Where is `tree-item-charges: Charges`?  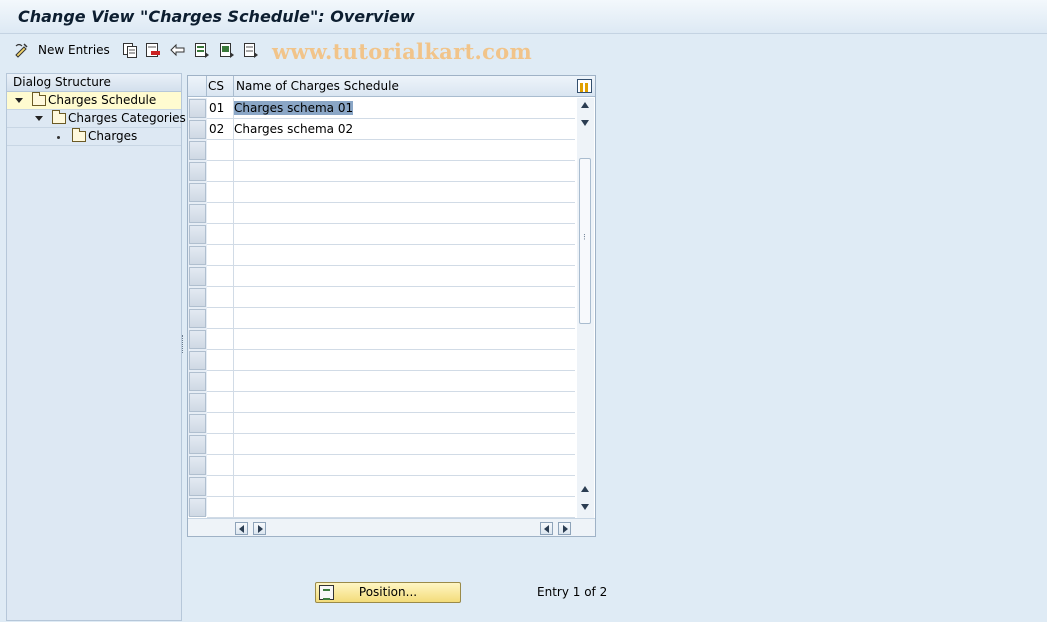 tree-item-charges: Charges is located at coordinates (94, 137).